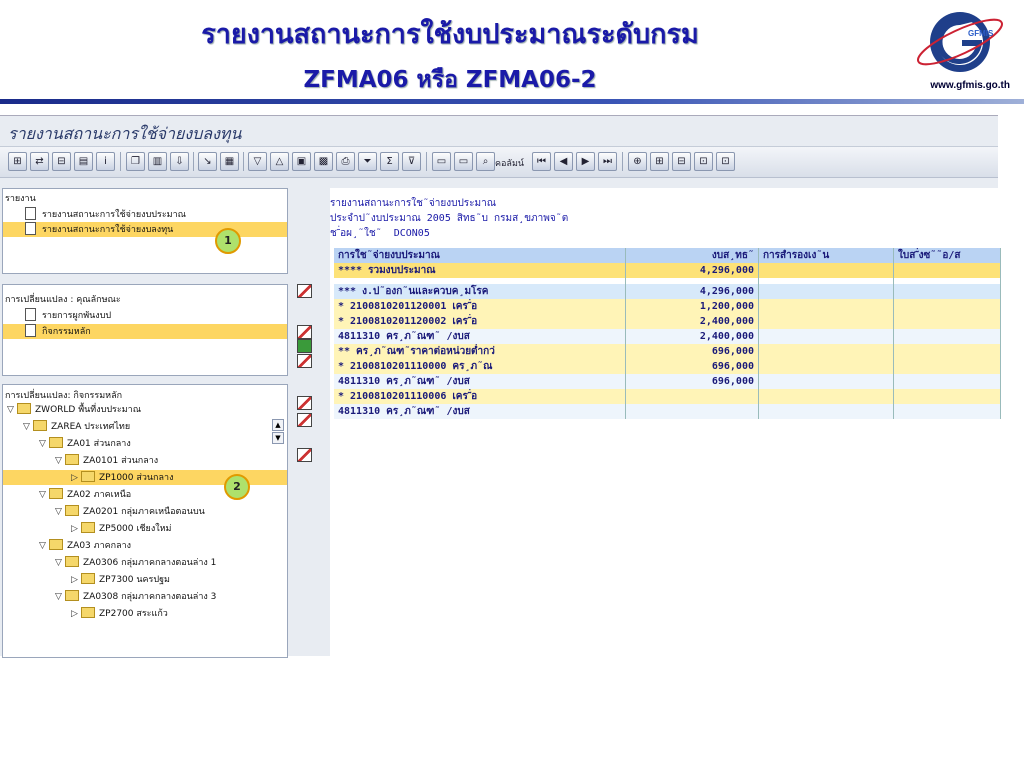 This screenshot has width=1024, height=768. I want to click on table-cell: *** ง.ป˜องก˜นและควบค¸มโรค, so click(479, 291).